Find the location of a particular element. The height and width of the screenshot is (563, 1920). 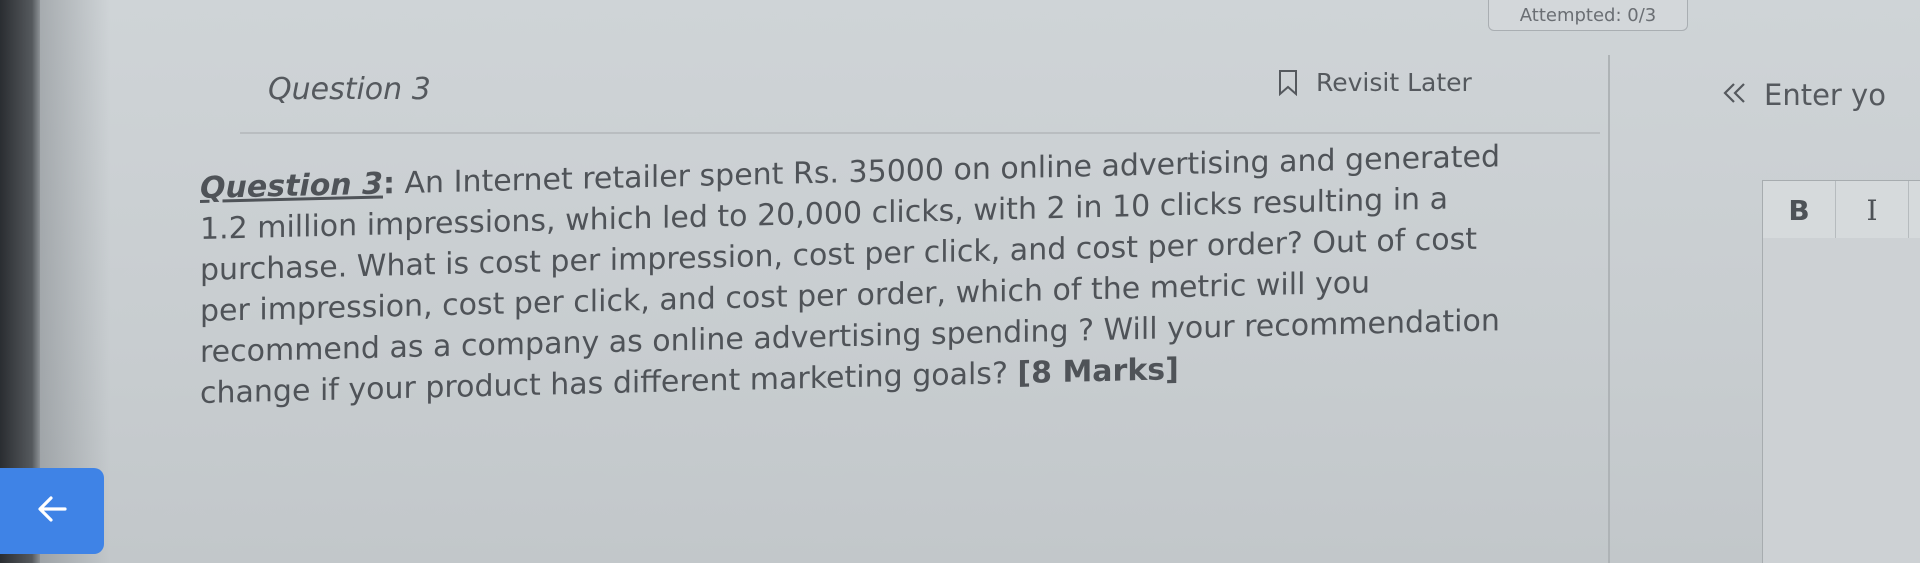

revisit-later-label: Revisit Later is located at coordinates (1394, 82).